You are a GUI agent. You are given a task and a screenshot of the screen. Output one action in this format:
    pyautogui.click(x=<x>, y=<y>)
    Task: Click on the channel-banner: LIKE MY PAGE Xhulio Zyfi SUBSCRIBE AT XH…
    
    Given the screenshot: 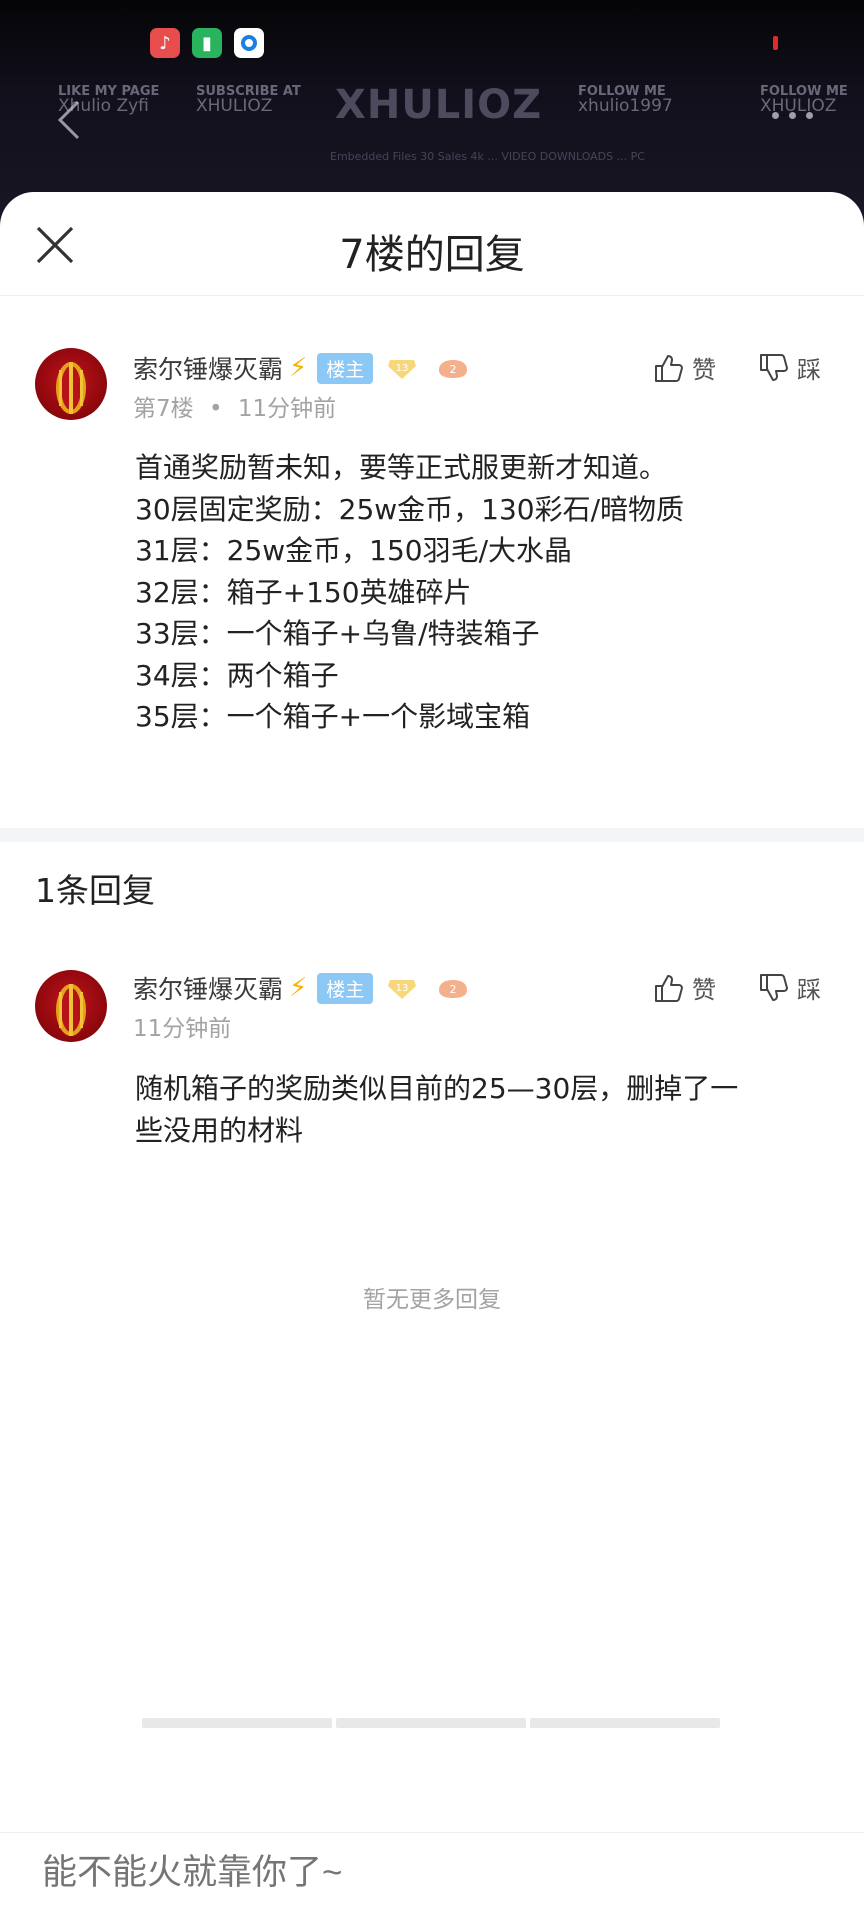 What is the action you would take?
    pyautogui.click(x=432, y=107)
    